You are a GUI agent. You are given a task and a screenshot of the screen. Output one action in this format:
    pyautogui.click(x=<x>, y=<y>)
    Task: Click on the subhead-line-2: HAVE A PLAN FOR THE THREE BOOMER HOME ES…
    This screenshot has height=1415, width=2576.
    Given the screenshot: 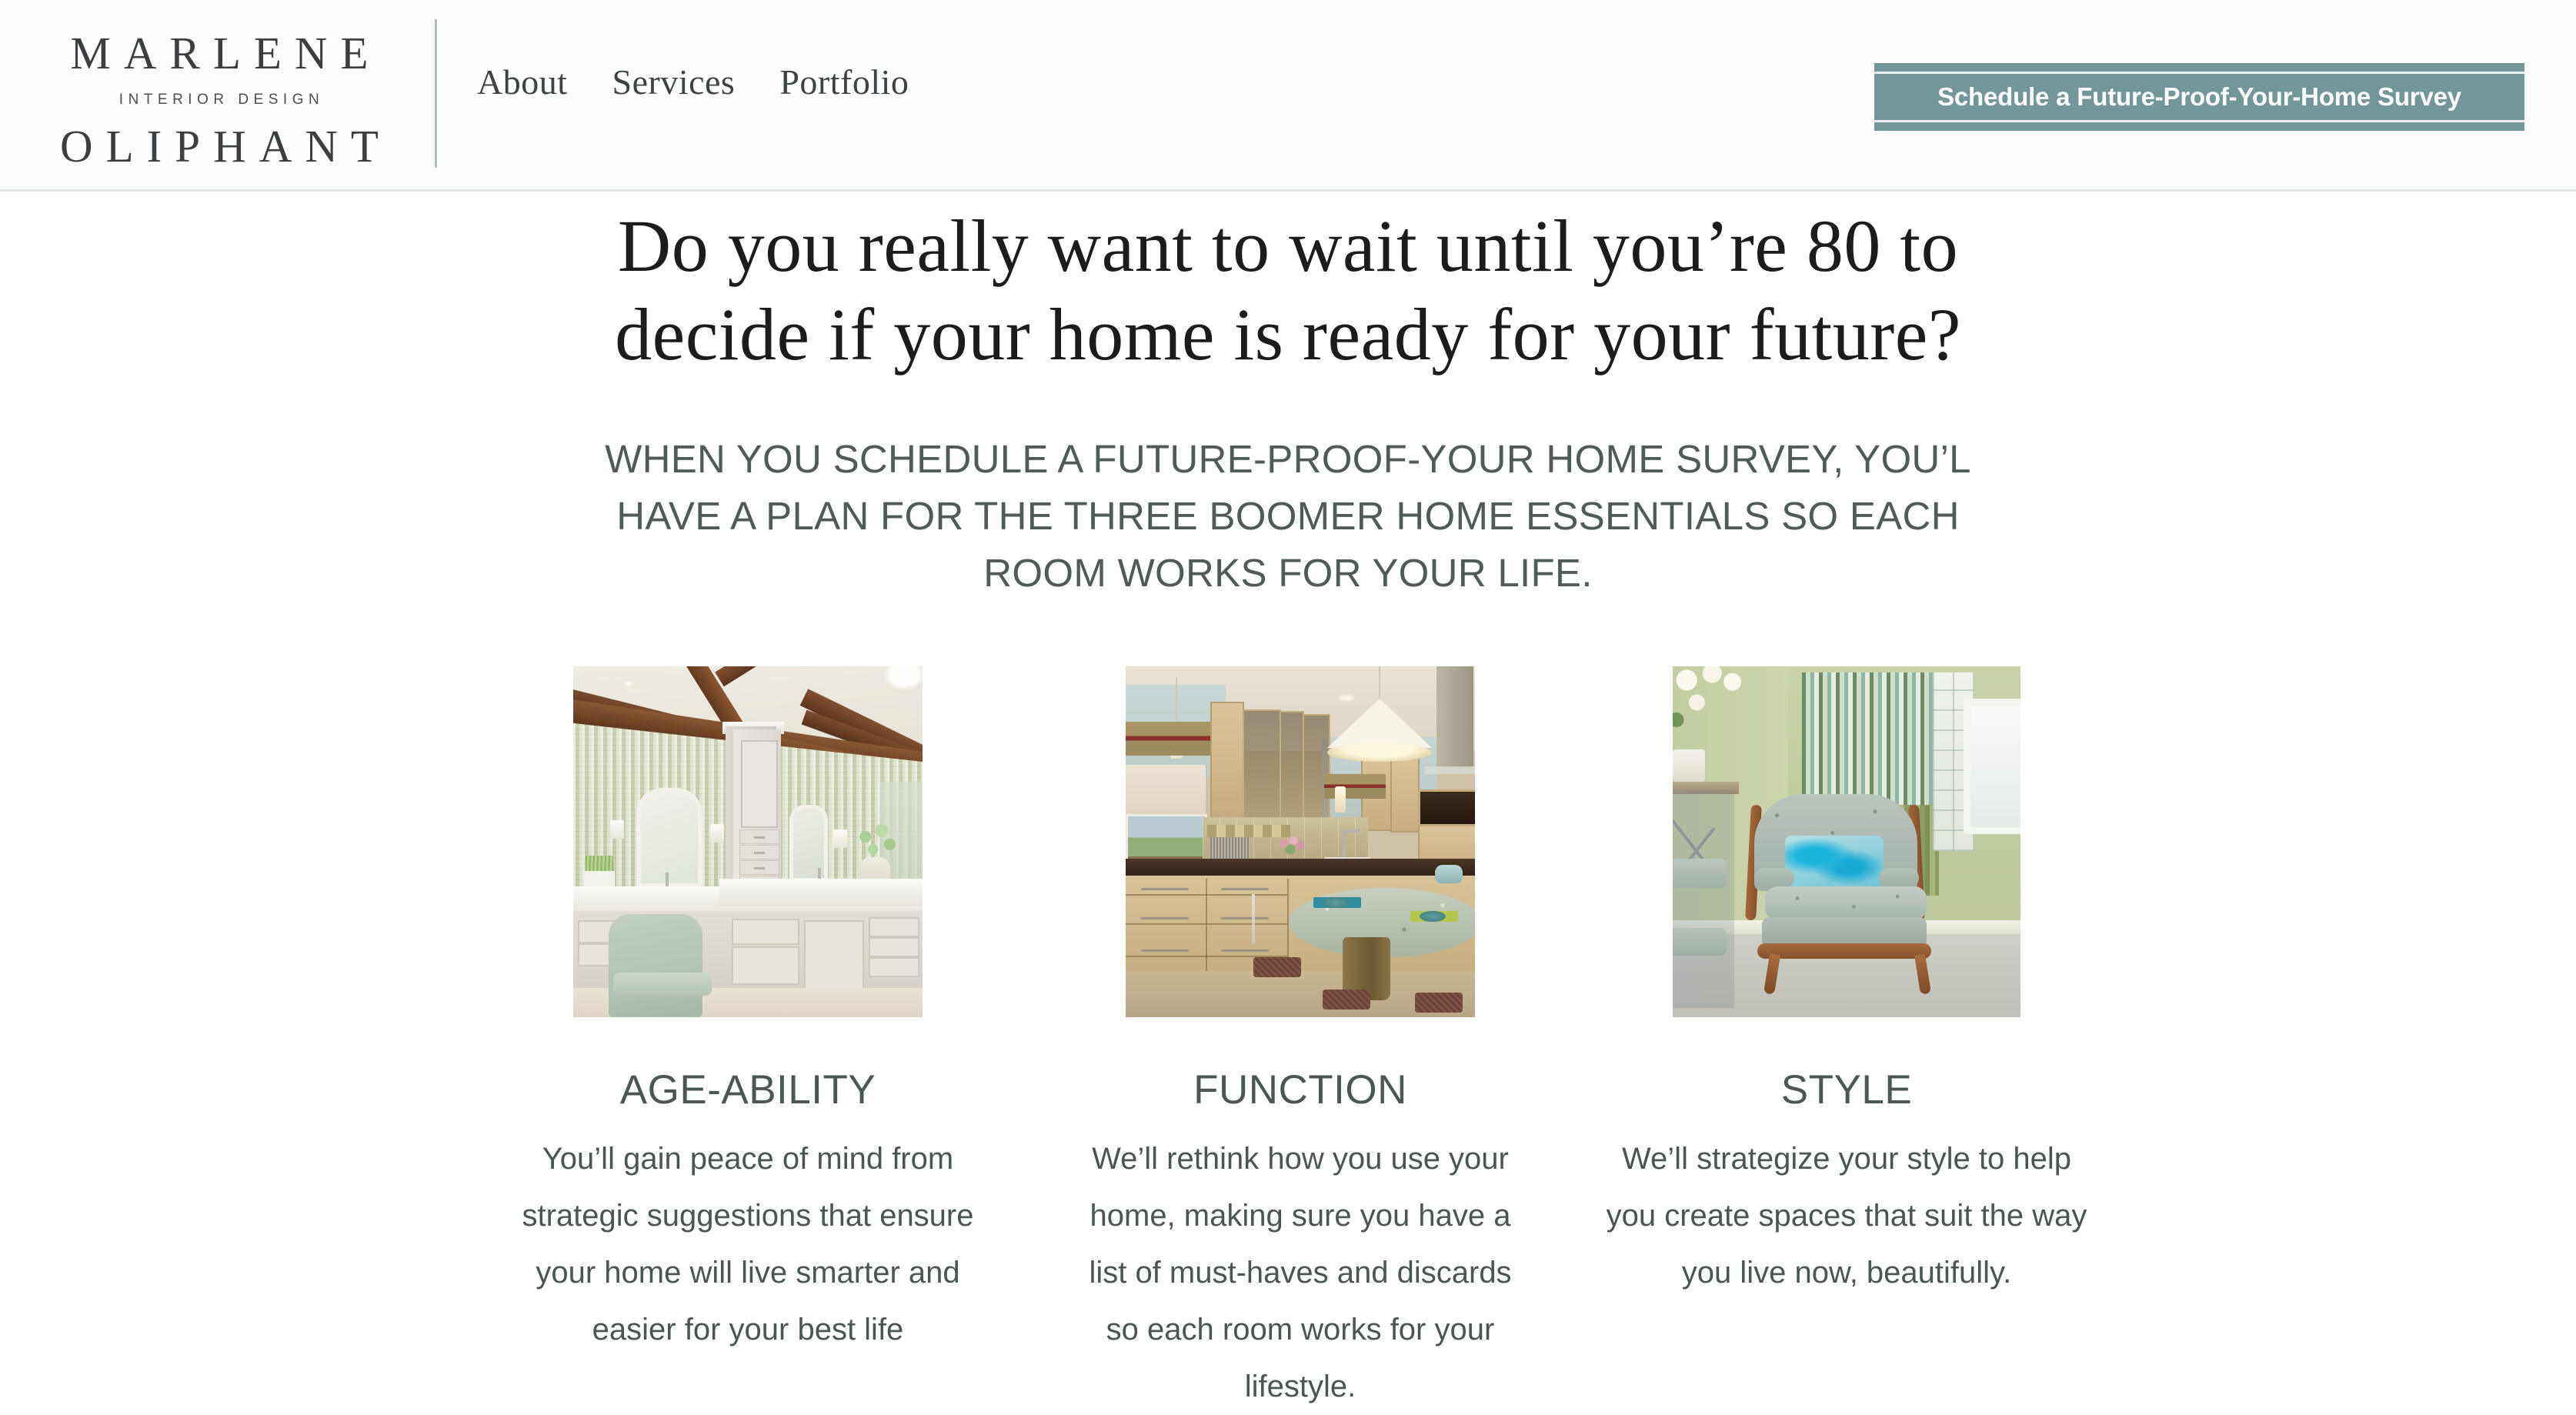 What is the action you would take?
    pyautogui.click(x=1288, y=516)
    